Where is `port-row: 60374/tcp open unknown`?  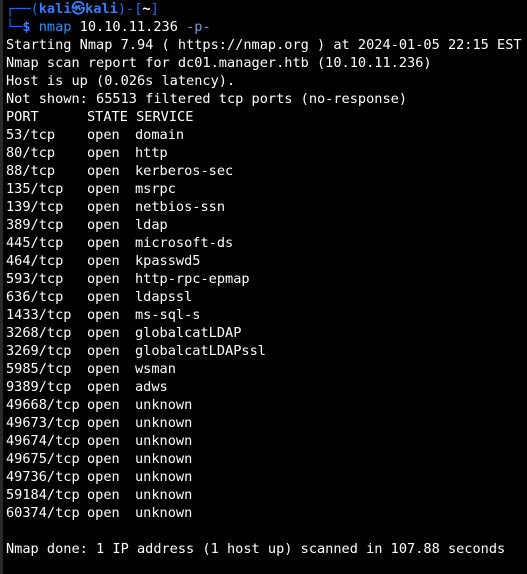
port-row: 60374/tcp open unknown is located at coordinates (266, 513).